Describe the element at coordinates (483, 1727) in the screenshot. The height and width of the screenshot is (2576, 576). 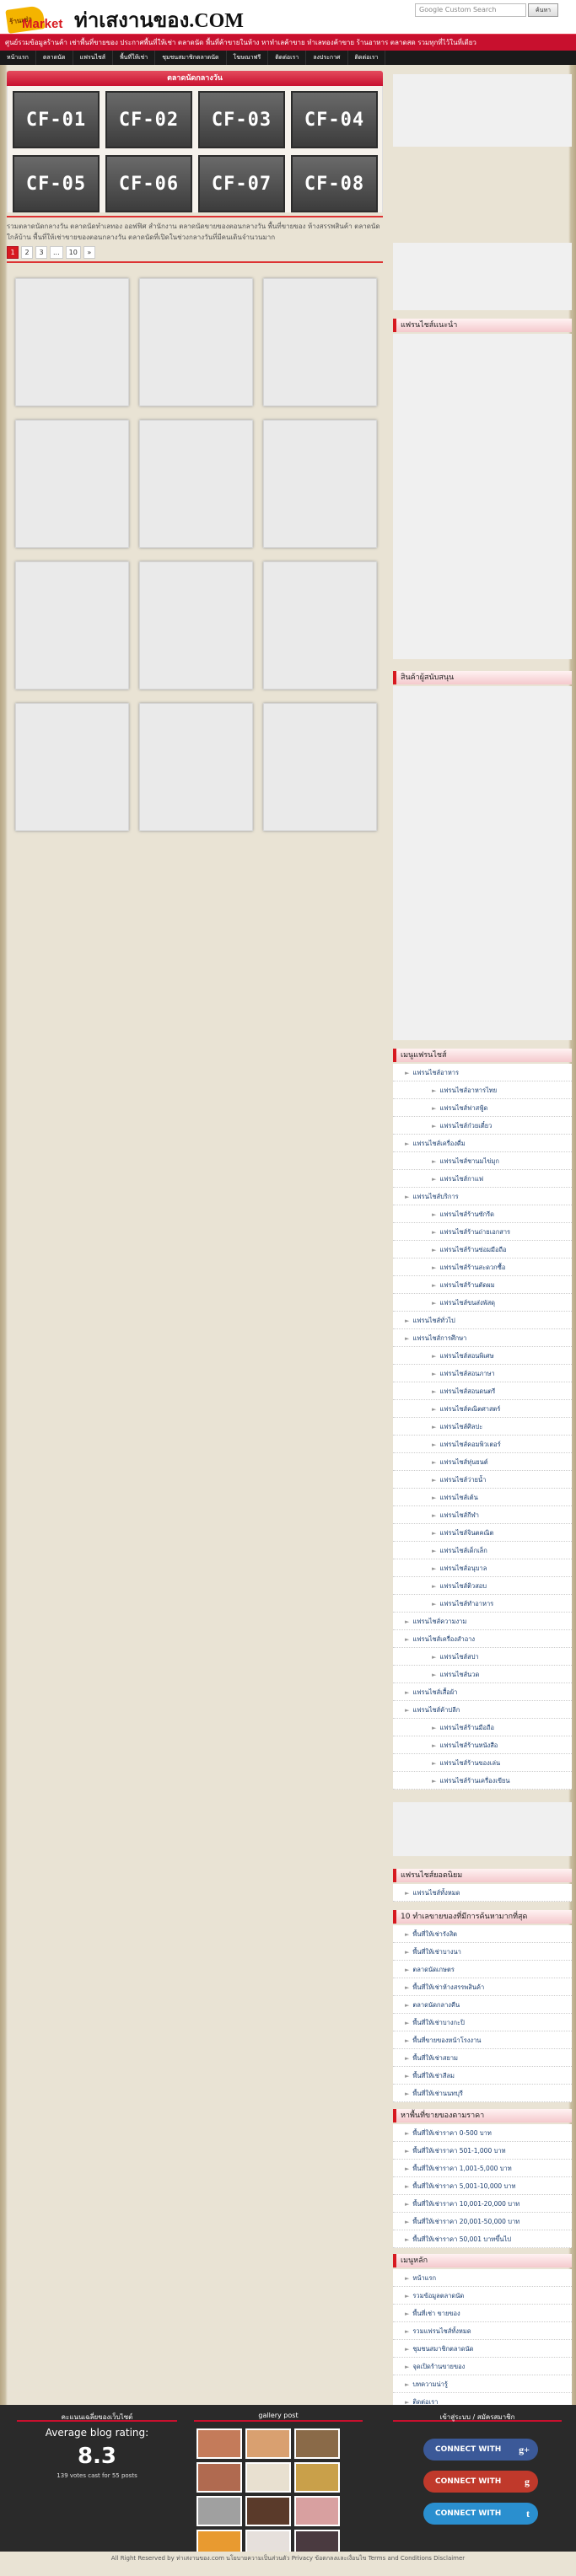
I see `sidebar-link: ► แฟรนไชส์ร้านมือถือ` at that location.